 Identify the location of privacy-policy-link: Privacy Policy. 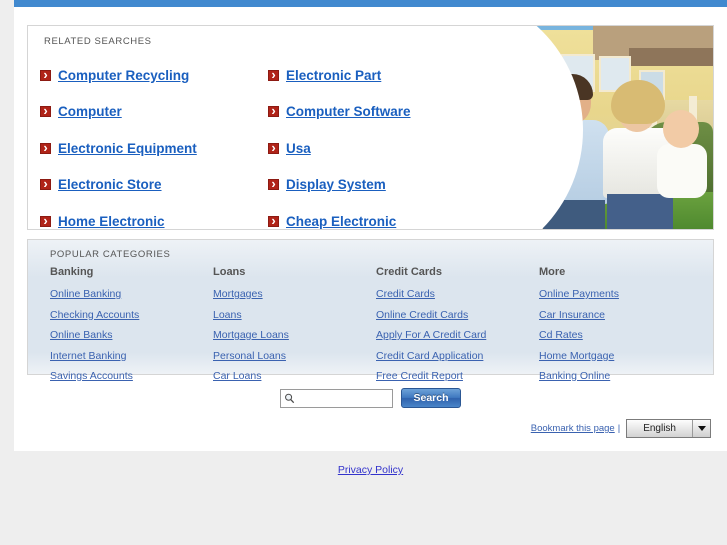
(370, 470).